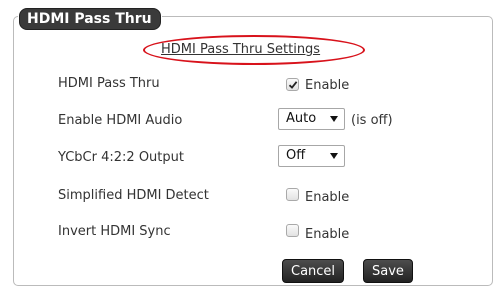 Image resolution: width=495 pixels, height=299 pixels. What do you see at coordinates (292, 230) in the screenshot?
I see `invert-hdmi-sync-checkbox` at bounding box center [292, 230].